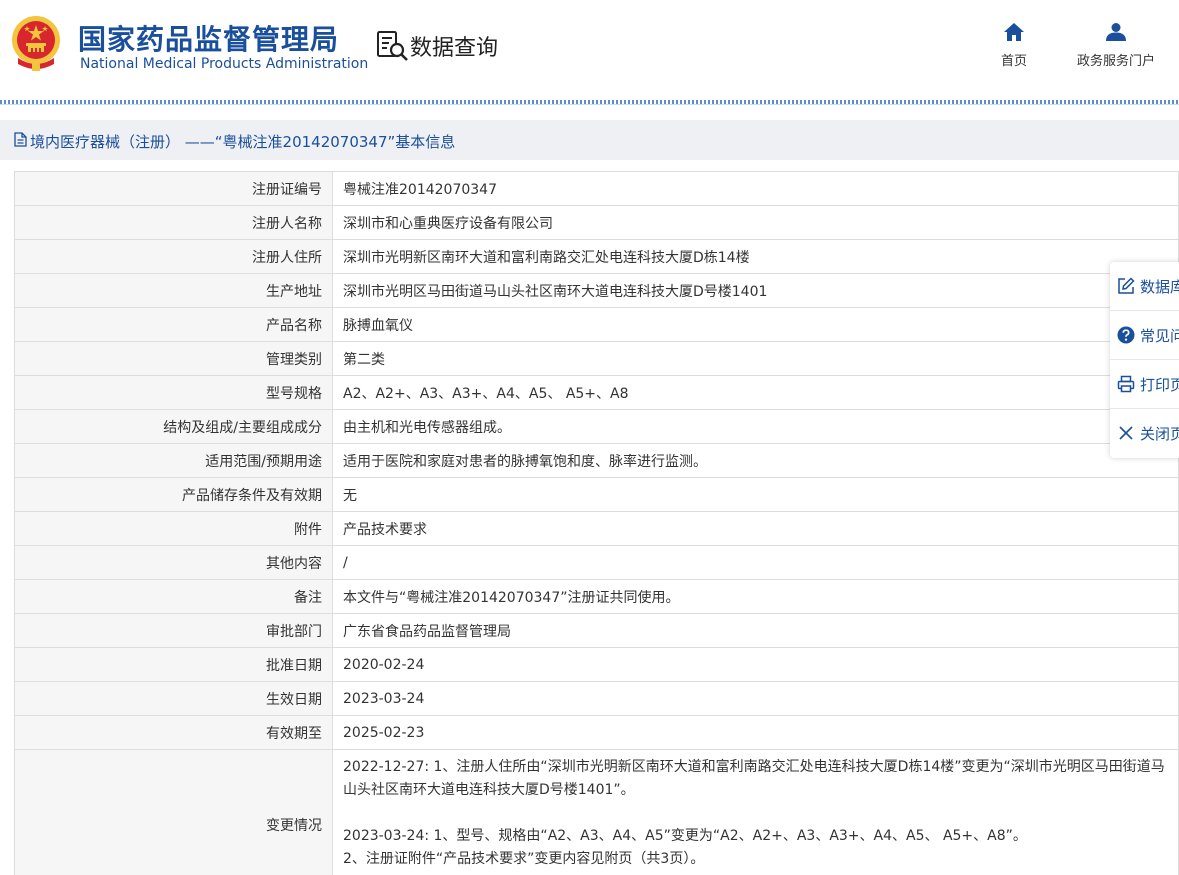 The height and width of the screenshot is (875, 1179). I want to click on field-value: /, so click(755, 562).